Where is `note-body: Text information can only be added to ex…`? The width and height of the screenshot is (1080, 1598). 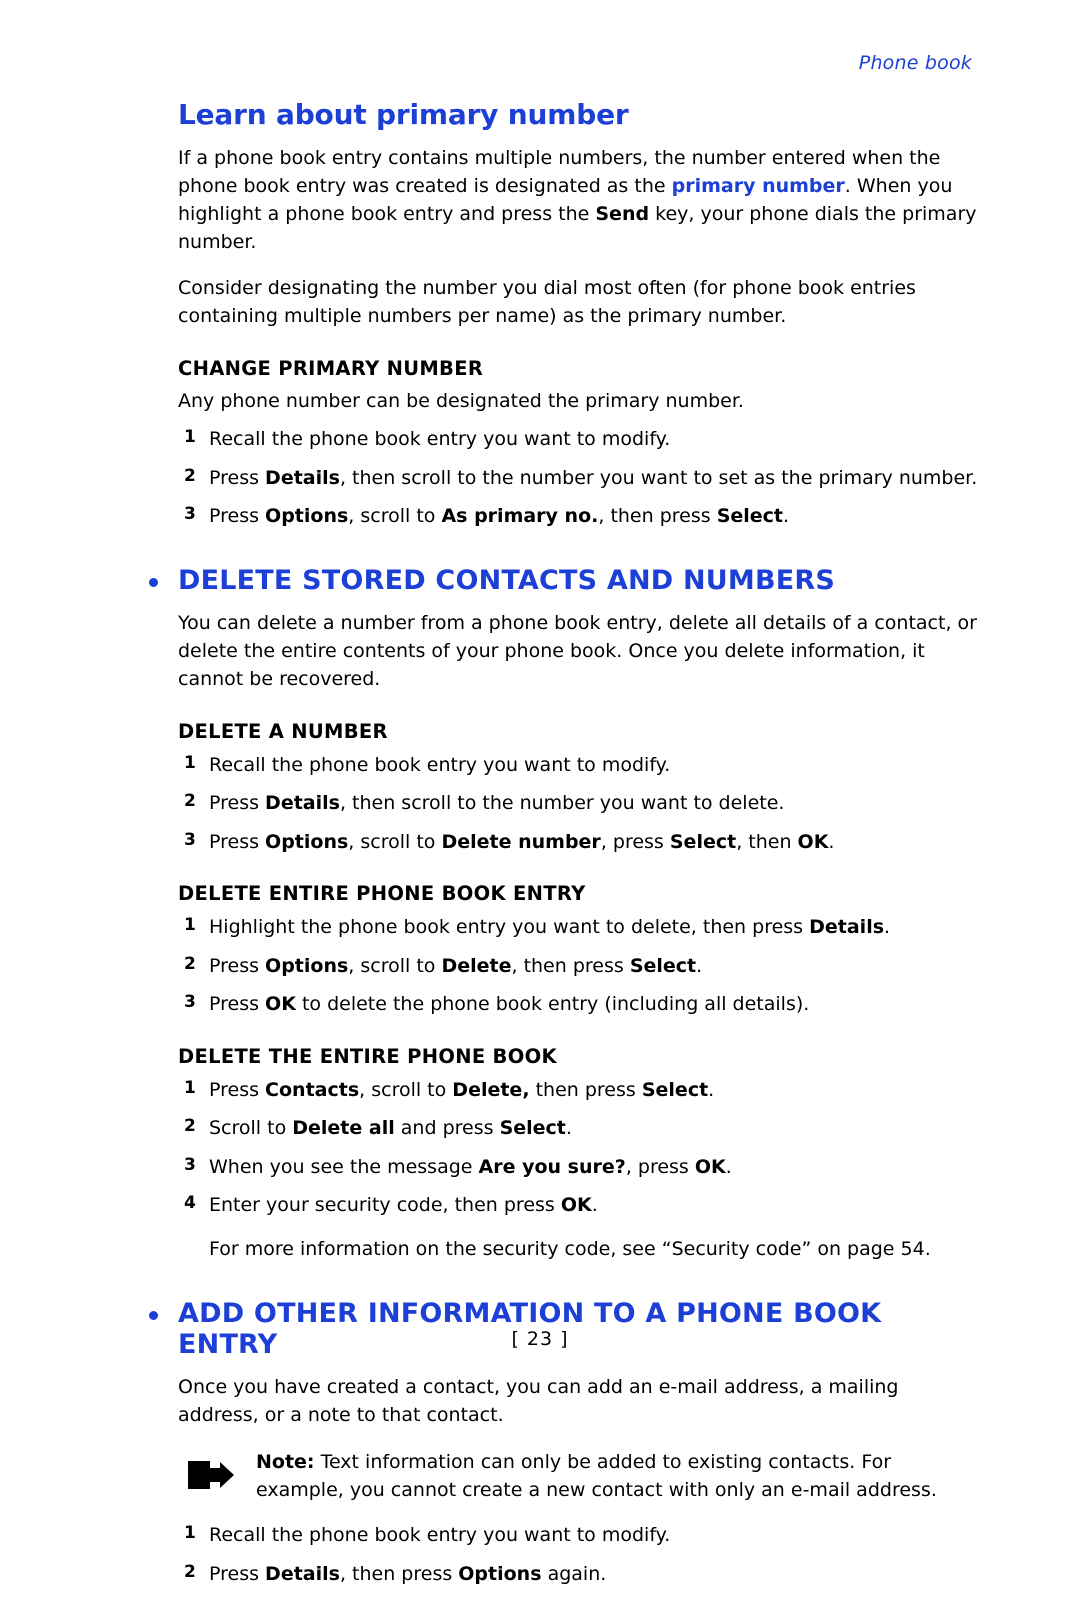 note-body: Text information can only be added to ex… is located at coordinates (596, 1476).